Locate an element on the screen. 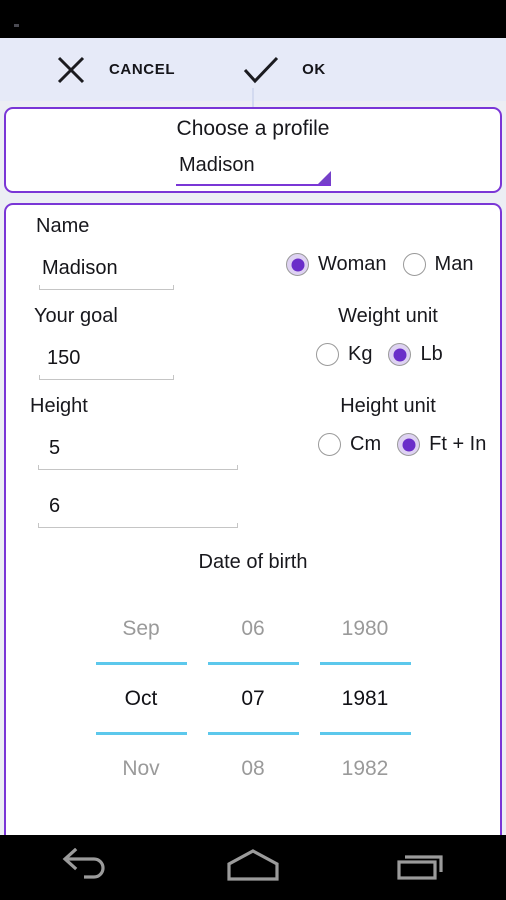 The width and height of the screenshot is (506, 900). close-x-icon is located at coordinates (71, 70).